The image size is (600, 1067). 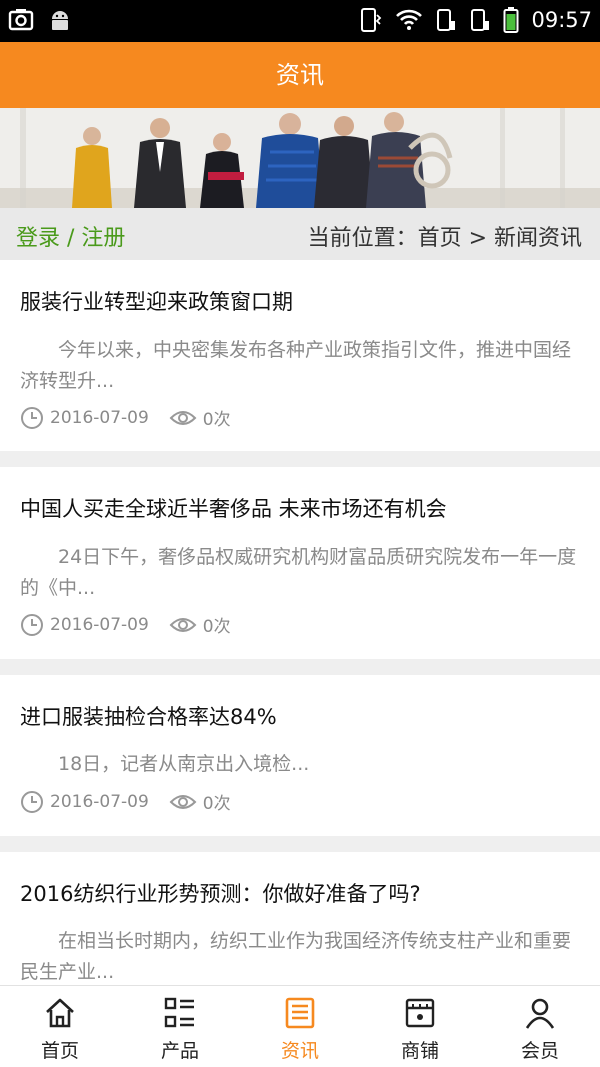 I want to click on article-title: 2016纺织行业形势预测：你做好准备了吗?, so click(x=220, y=893).